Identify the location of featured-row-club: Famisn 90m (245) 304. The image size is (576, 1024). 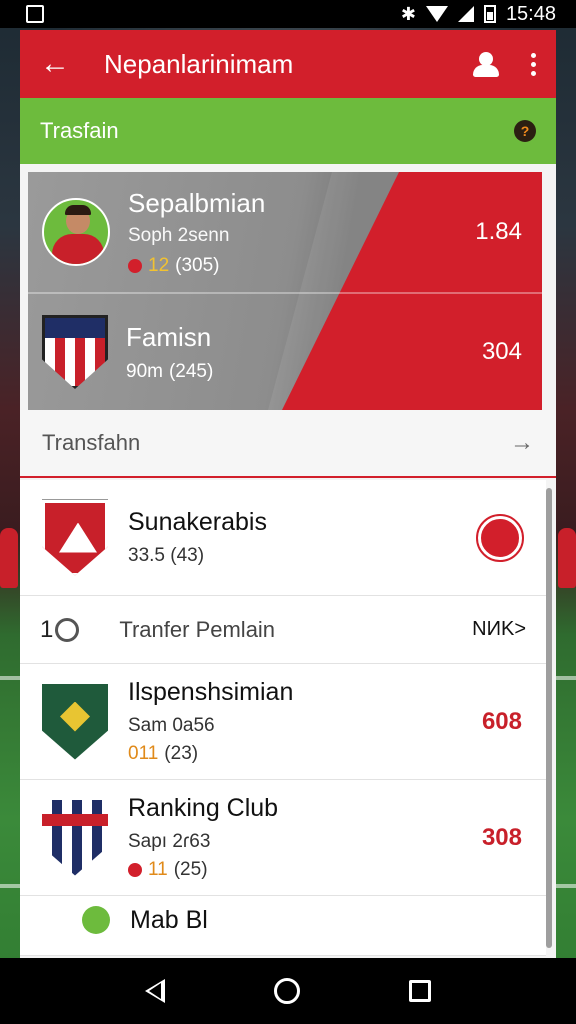
(285, 351).